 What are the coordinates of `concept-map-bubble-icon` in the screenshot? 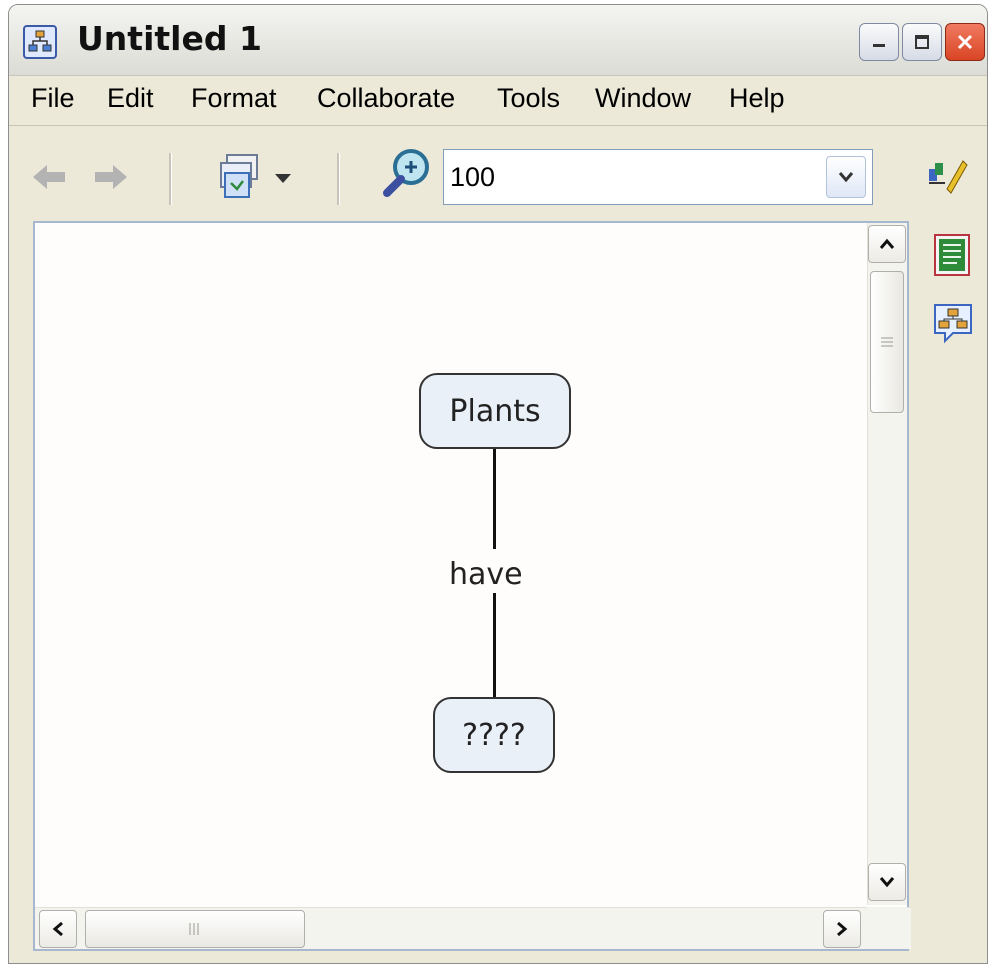 It's located at (953, 325).